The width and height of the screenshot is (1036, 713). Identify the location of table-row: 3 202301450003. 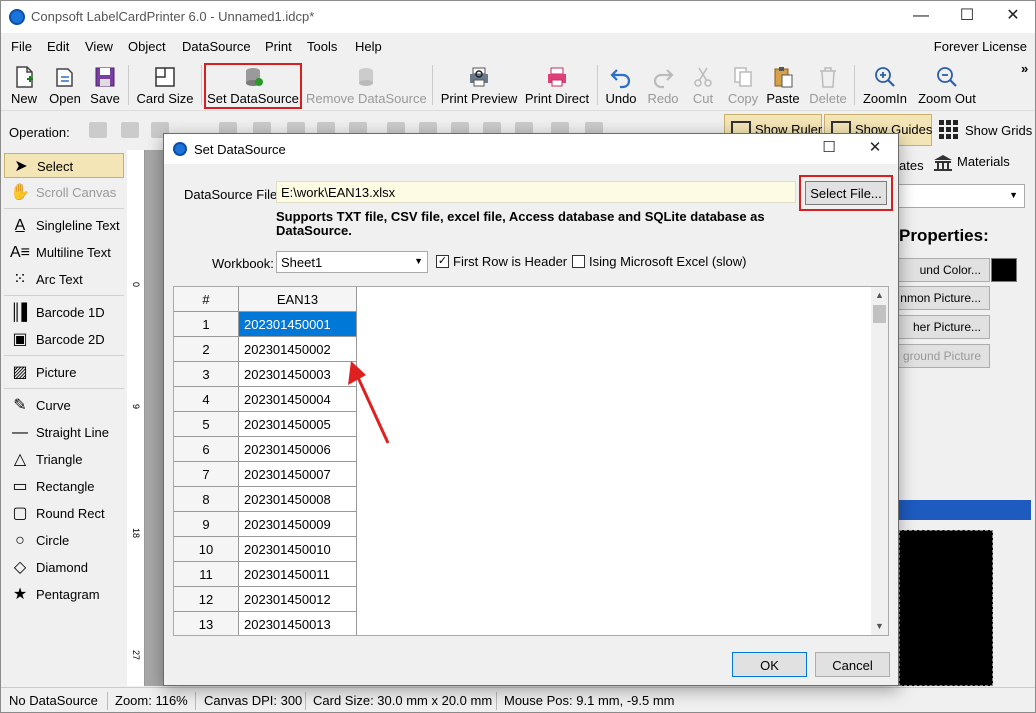
(265, 374).